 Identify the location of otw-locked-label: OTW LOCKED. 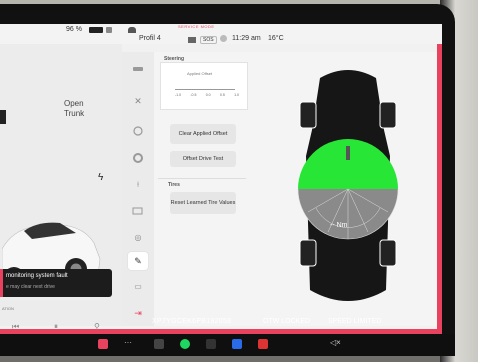
(287, 321).